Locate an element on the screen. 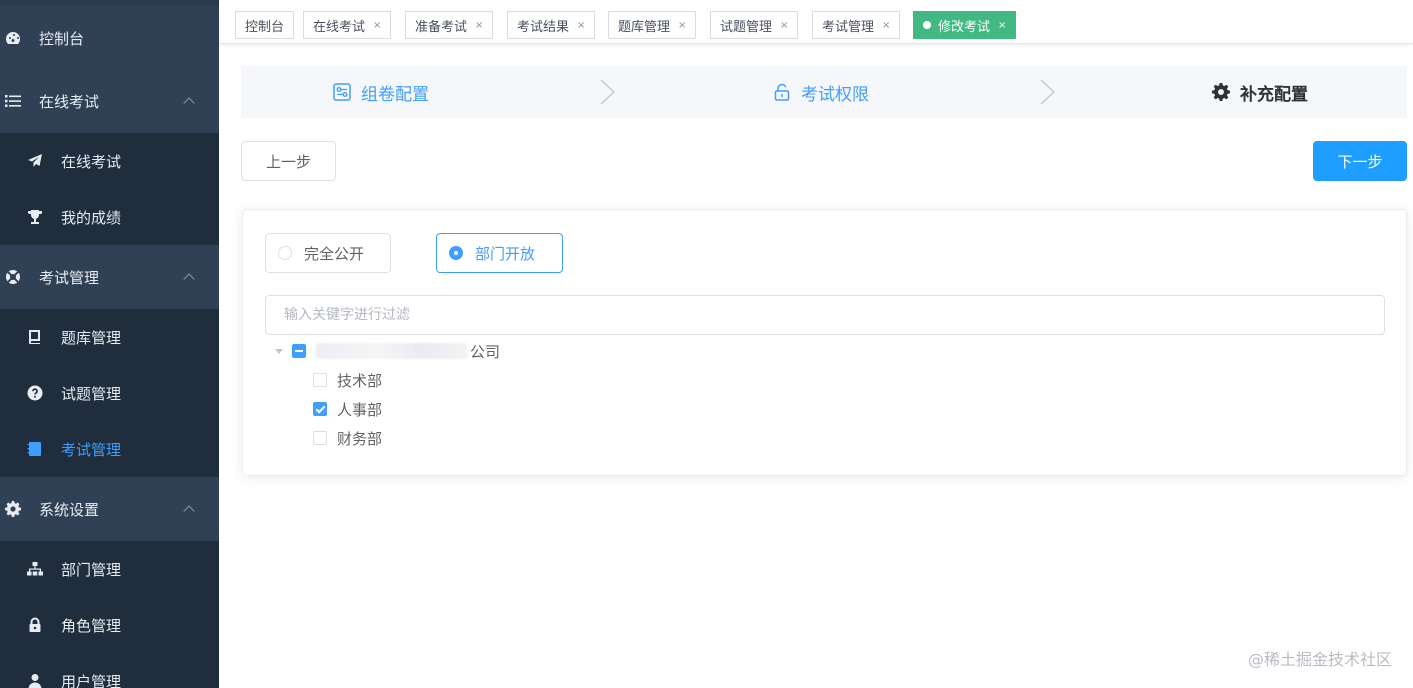  unlock-icon is located at coordinates (782, 92).